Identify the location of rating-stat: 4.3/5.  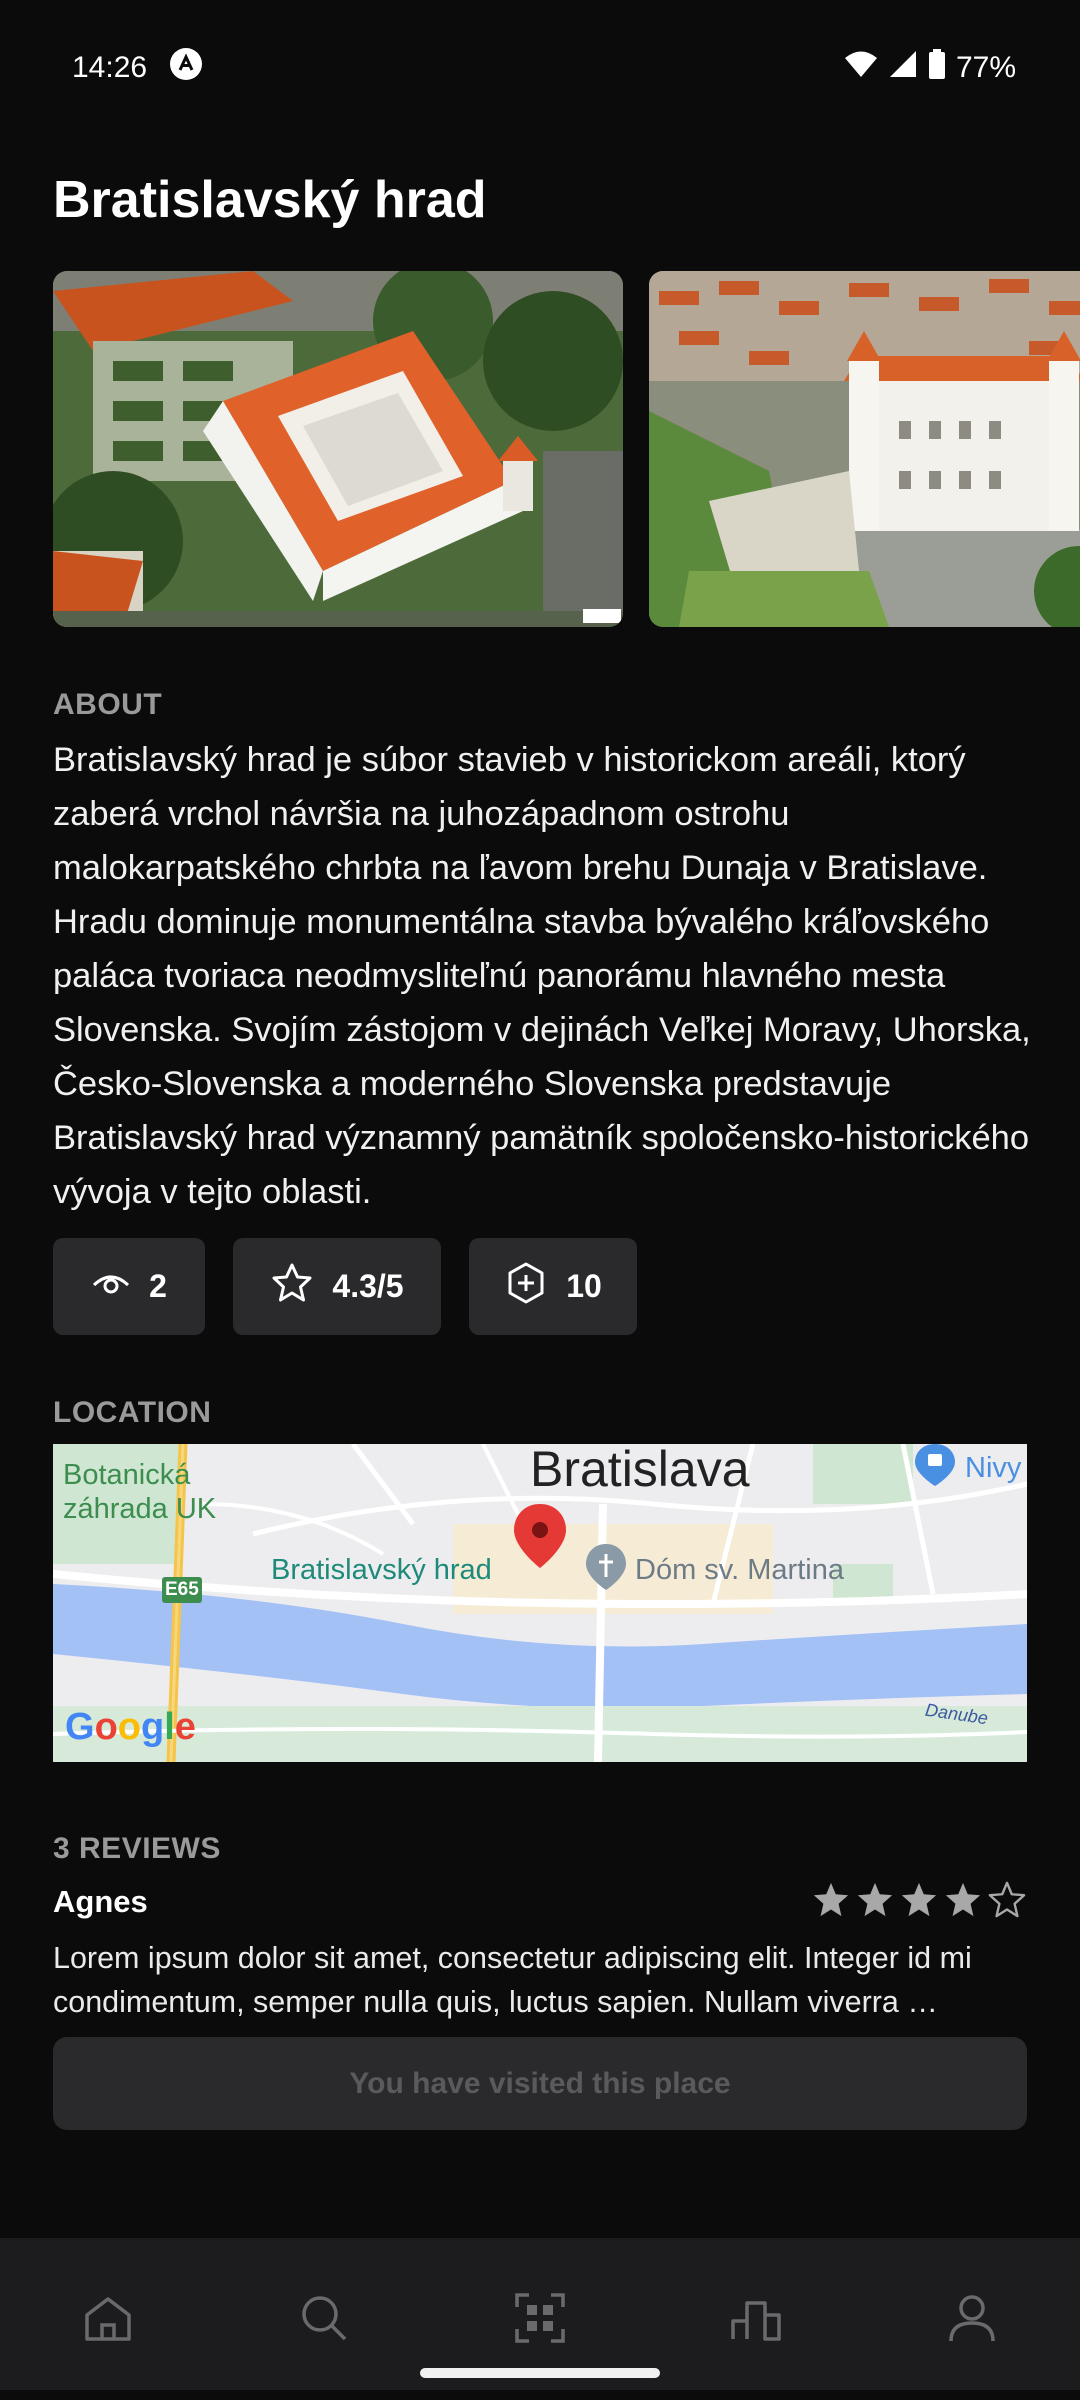
(337, 1286).